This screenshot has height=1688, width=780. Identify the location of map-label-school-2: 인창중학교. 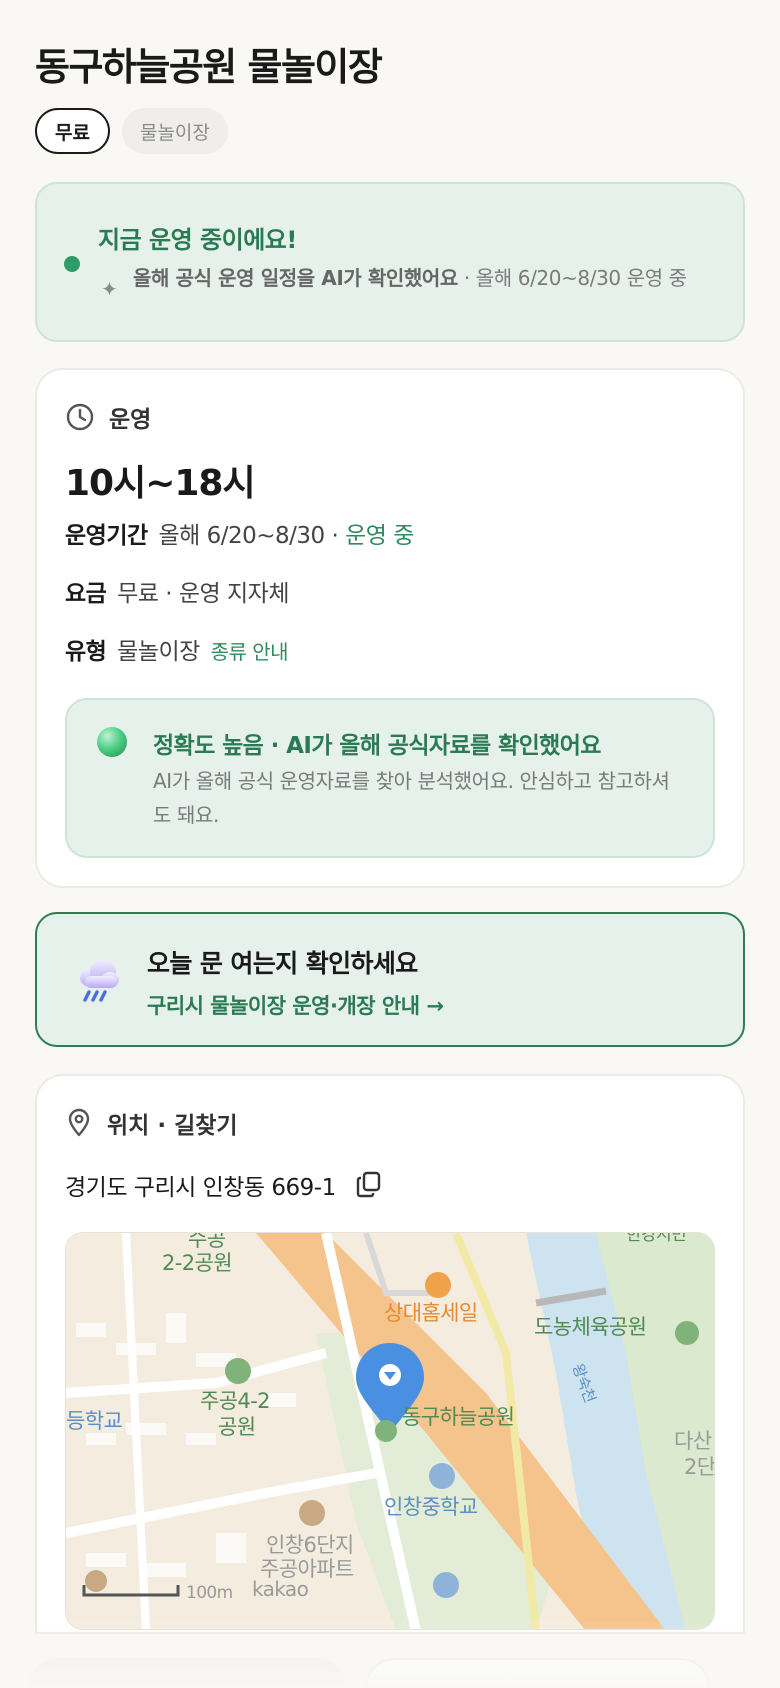
(431, 1507).